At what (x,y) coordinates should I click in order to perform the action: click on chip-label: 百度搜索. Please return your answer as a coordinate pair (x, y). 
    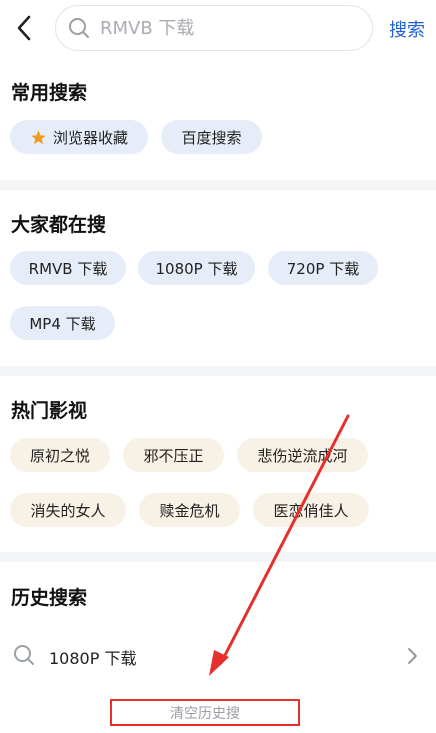
    Looking at the image, I should click on (211, 137).